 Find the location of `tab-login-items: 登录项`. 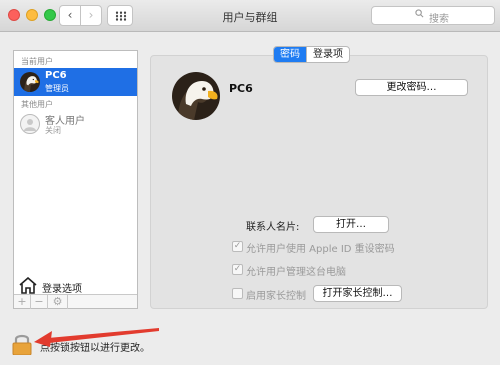

tab-login-items: 登录项 is located at coordinates (327, 54).